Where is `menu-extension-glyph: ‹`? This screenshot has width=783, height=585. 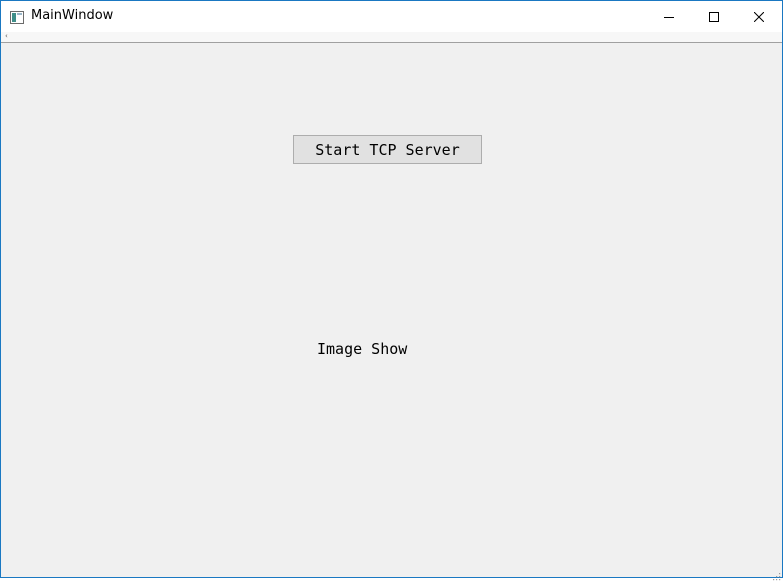 menu-extension-glyph: ‹ is located at coordinates (6, 36).